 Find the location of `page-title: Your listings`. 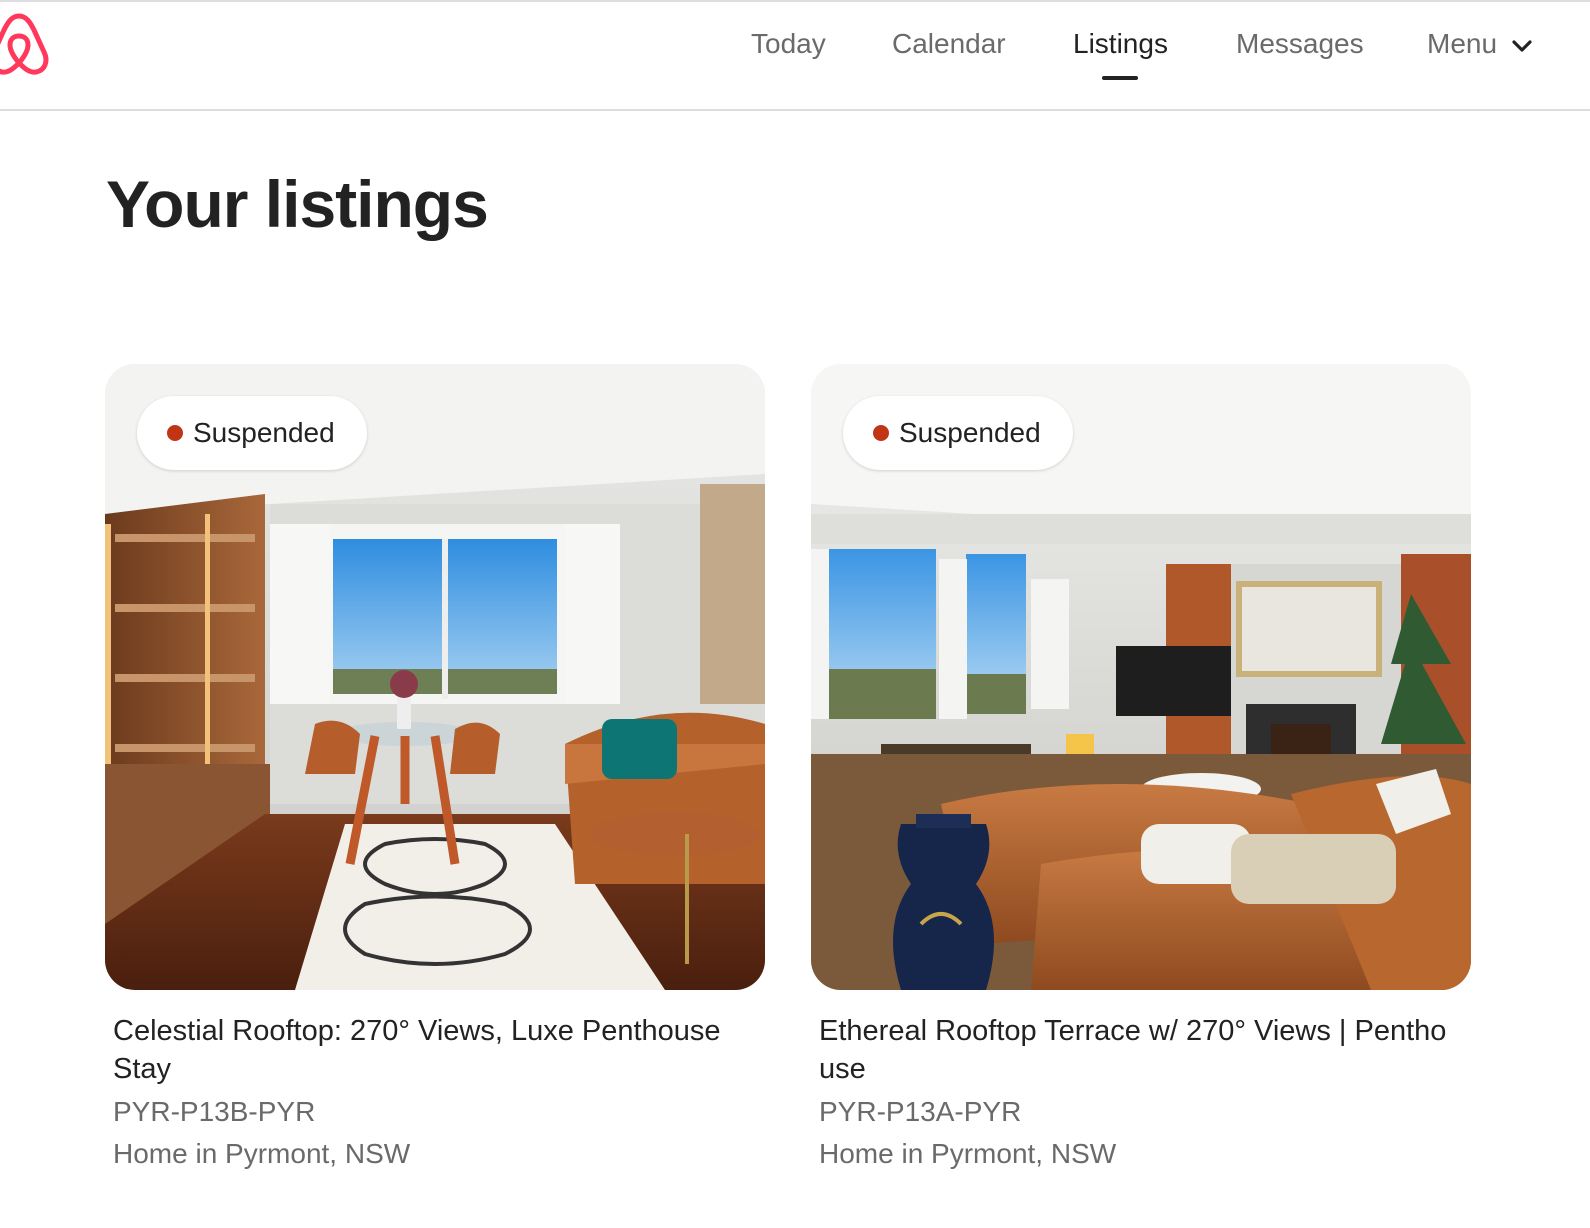

page-title: Your listings is located at coordinates (297, 204).